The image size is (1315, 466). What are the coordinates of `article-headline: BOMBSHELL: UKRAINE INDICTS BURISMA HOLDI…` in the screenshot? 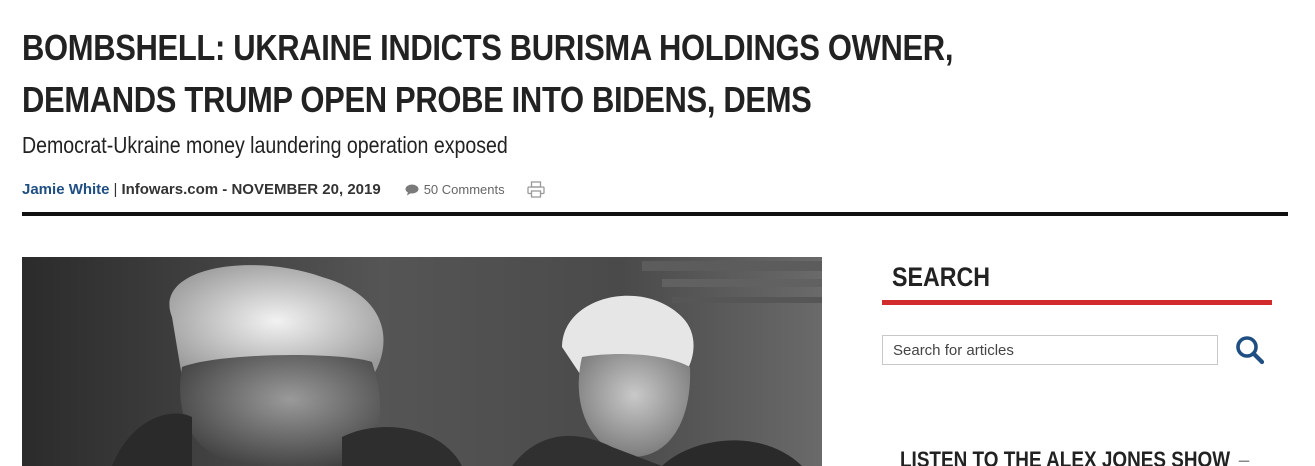 It's located at (488, 73).